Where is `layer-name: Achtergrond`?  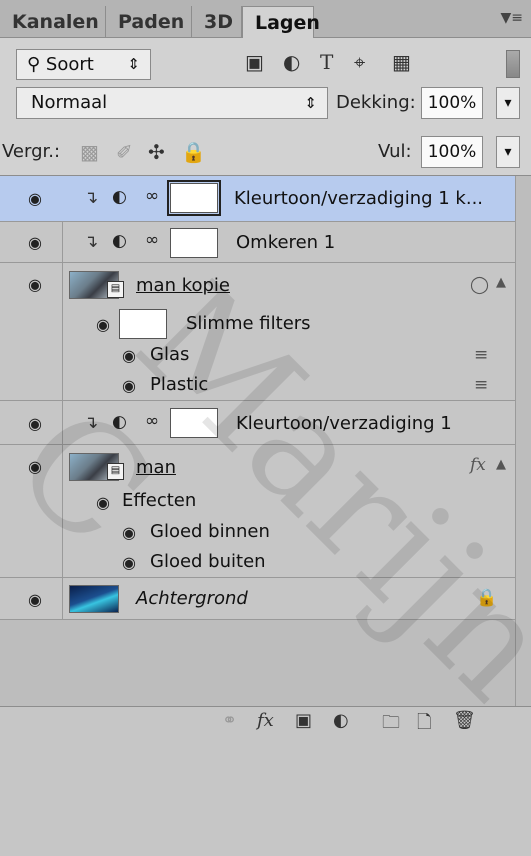 layer-name: Achtergrond is located at coordinates (192, 598).